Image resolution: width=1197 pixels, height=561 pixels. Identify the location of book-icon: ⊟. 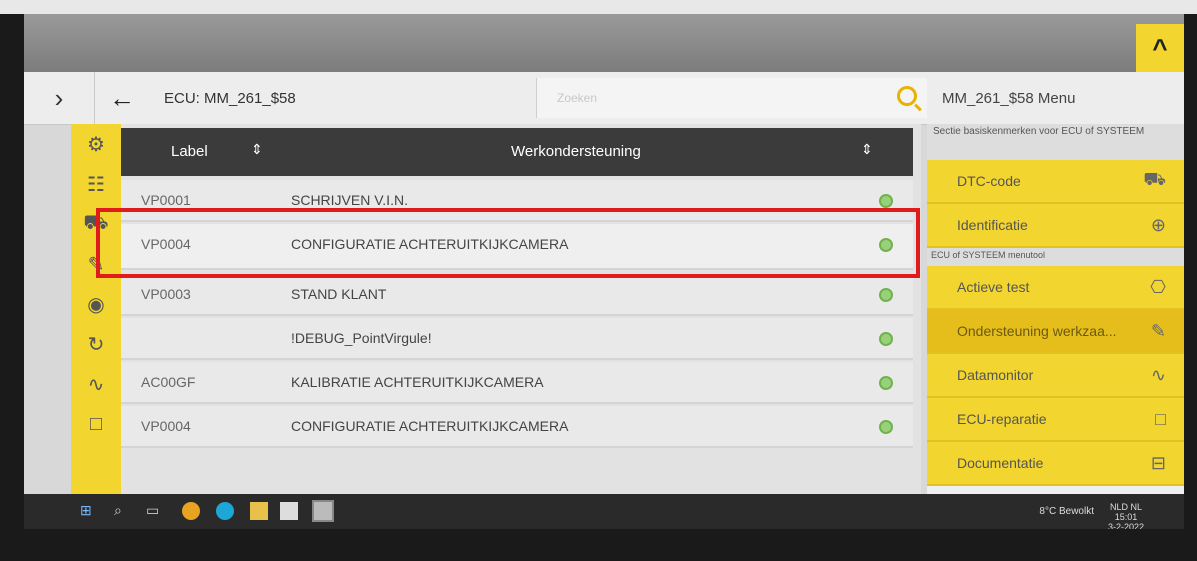
(1158, 462).